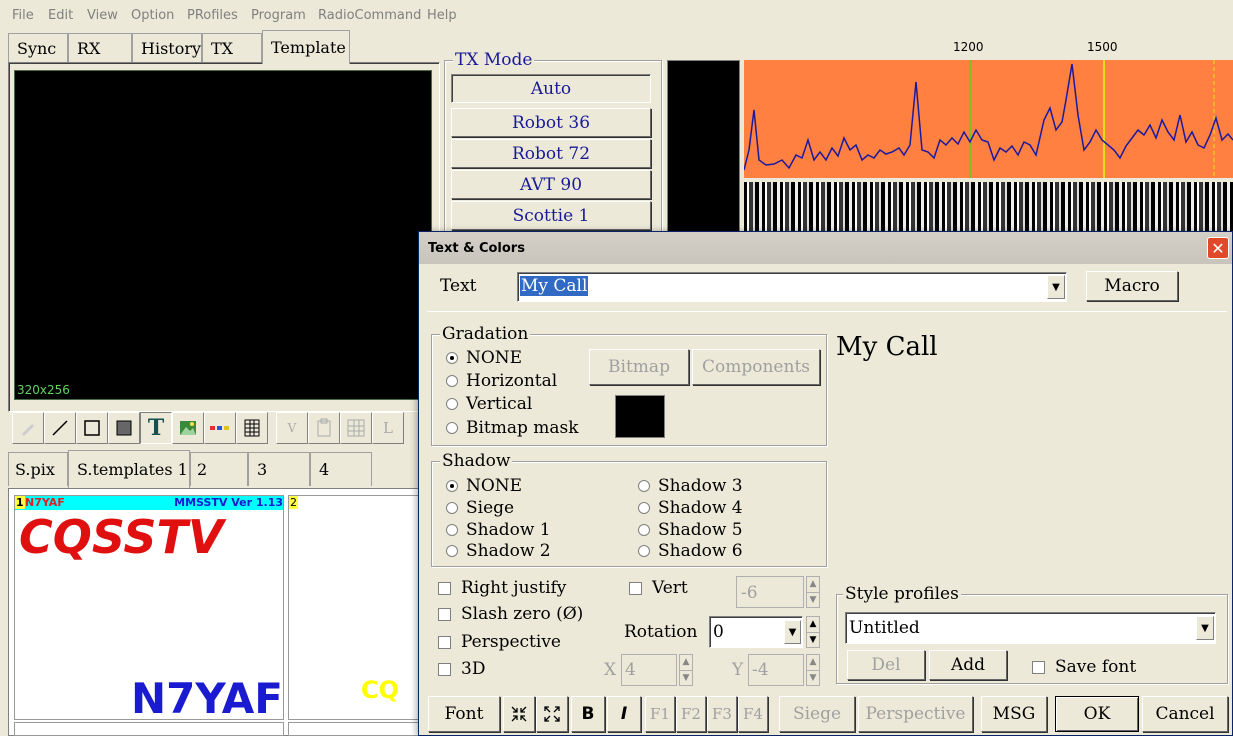  Describe the element at coordinates (1084, 667) in the screenshot. I see `save-font-checkbox: Save font` at that location.